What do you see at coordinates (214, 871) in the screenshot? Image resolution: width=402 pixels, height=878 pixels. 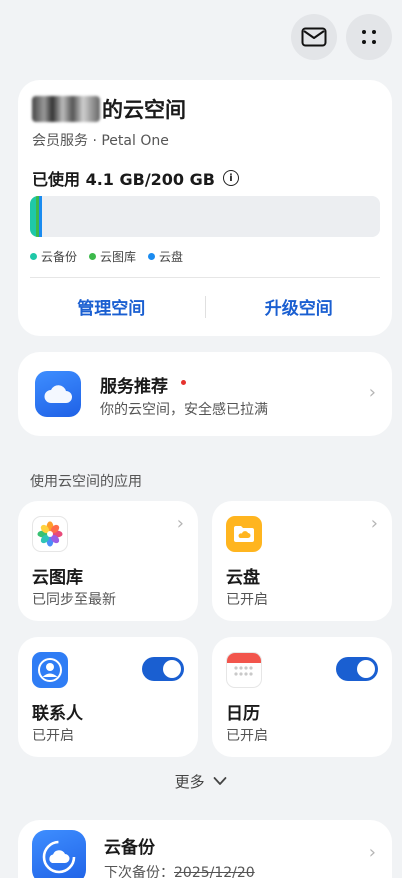 I see `backup-next-date: 2025/12/20` at bounding box center [214, 871].